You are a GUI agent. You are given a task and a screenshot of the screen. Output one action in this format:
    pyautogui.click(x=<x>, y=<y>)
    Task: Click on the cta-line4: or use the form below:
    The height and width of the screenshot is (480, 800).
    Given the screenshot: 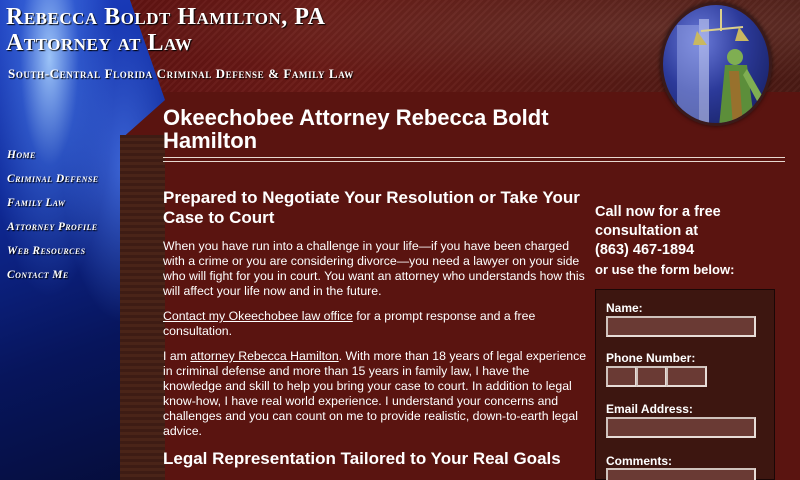 What is the action you would take?
    pyautogui.click(x=665, y=269)
    